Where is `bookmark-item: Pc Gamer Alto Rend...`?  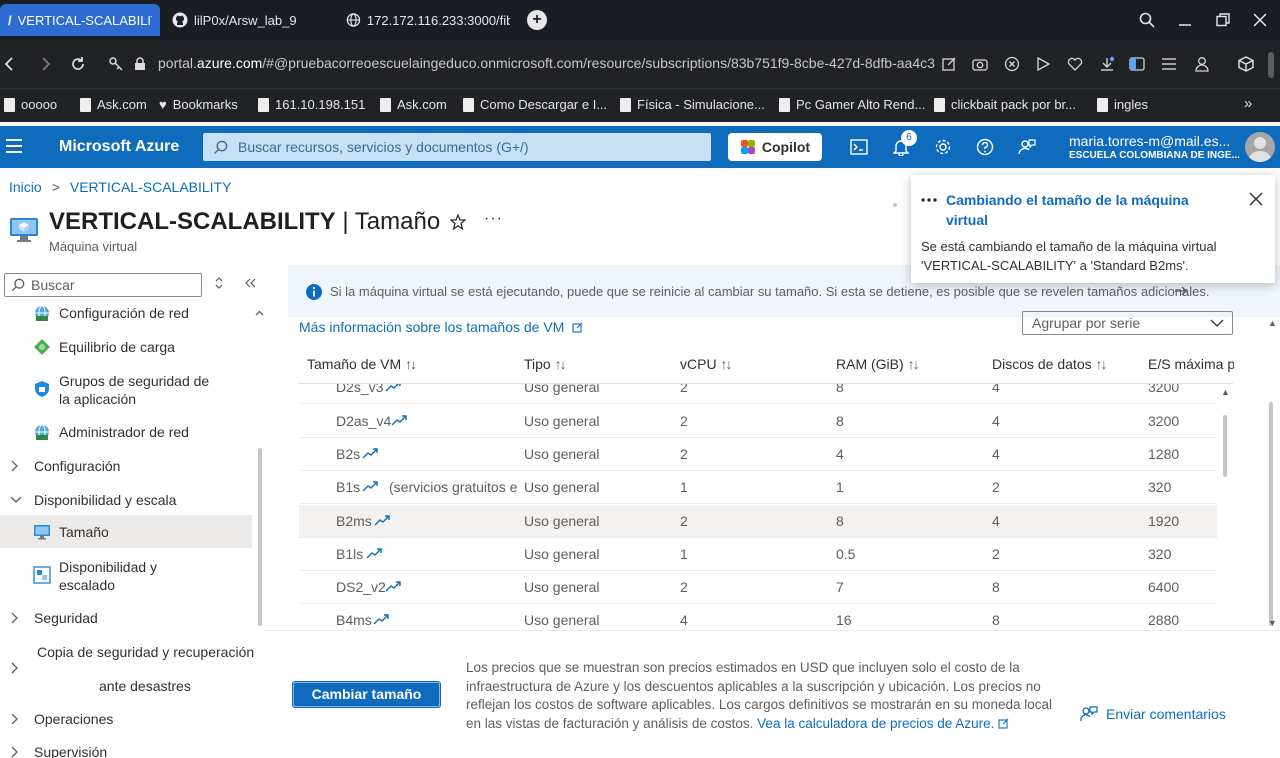
bookmark-item: Pc Gamer Alto Rend... is located at coordinates (852, 104).